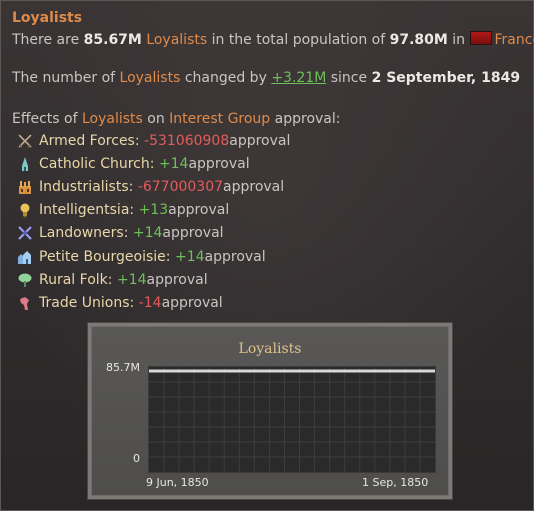  What do you see at coordinates (25, 303) in the screenshot?
I see `raised-fist-icon` at bounding box center [25, 303].